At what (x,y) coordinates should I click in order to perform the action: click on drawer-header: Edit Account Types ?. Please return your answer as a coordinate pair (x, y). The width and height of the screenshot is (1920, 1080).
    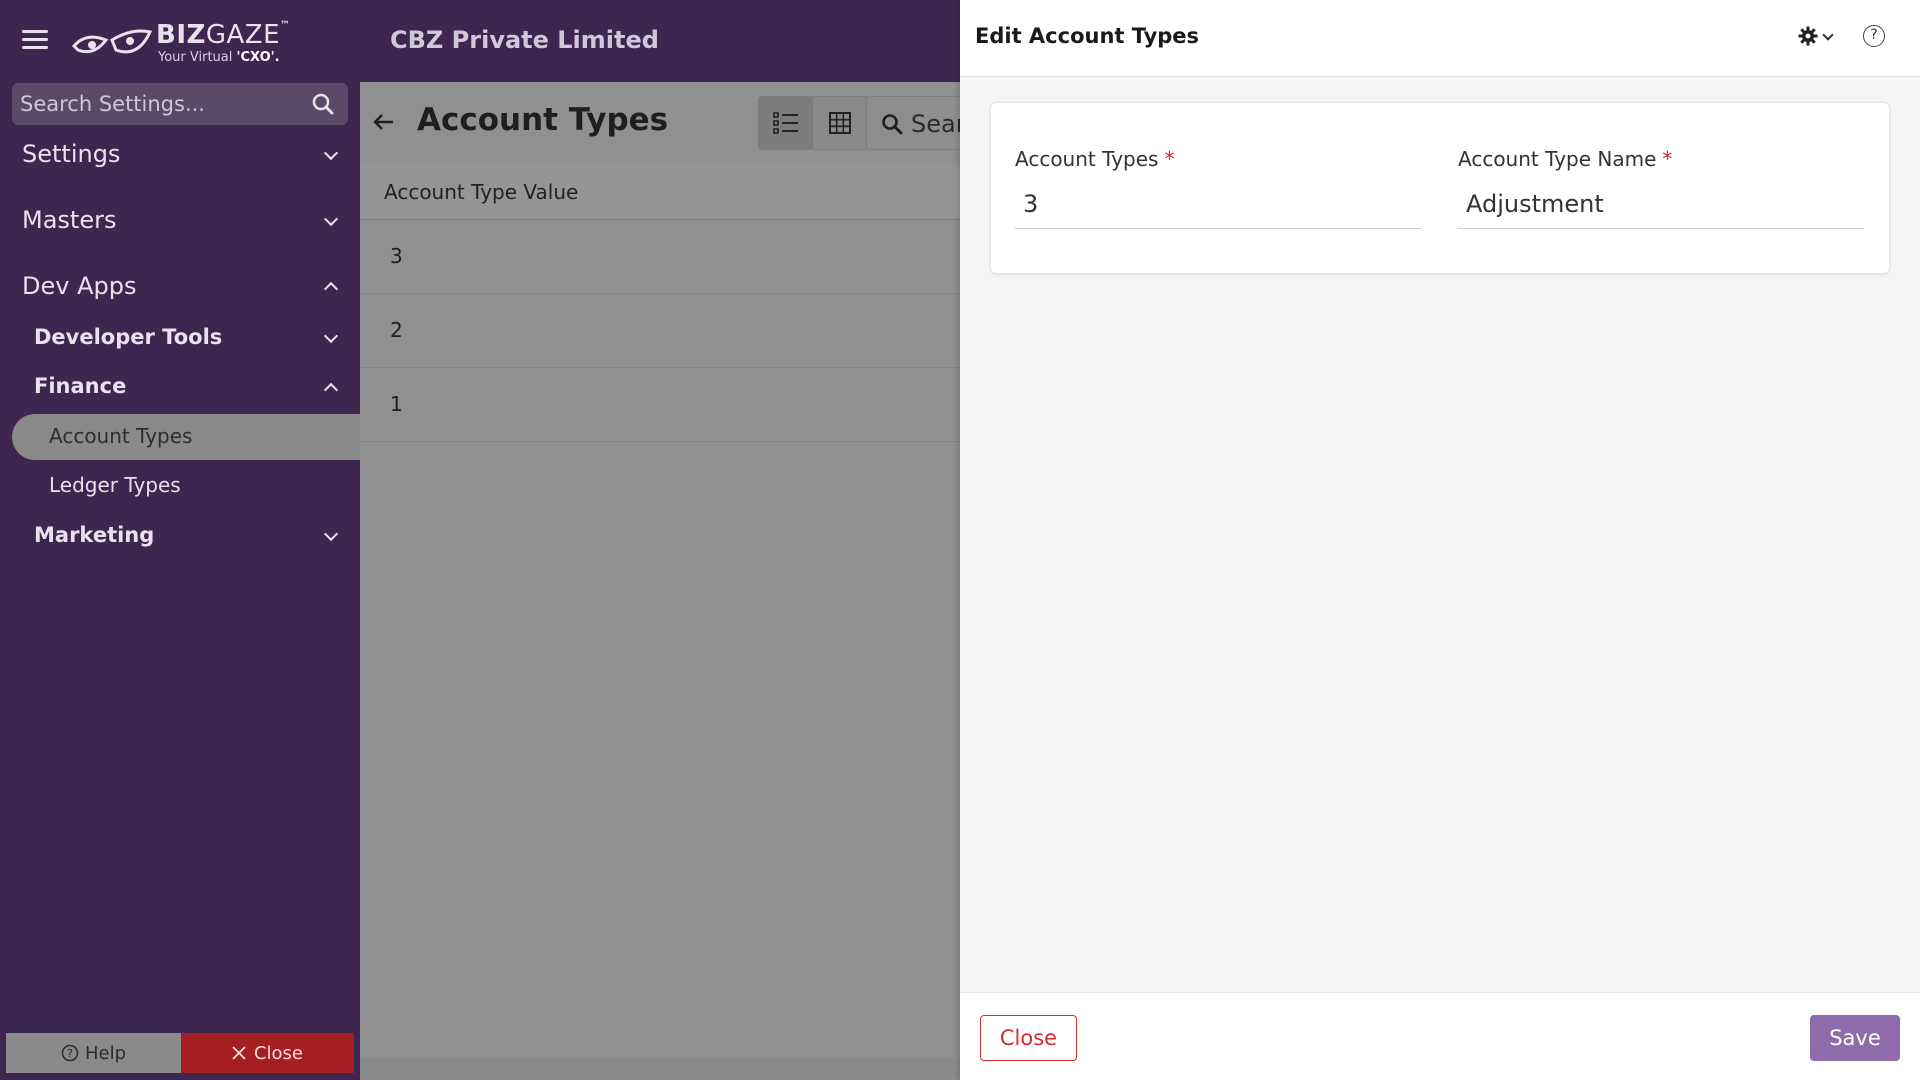
    Looking at the image, I should click on (1440, 38).